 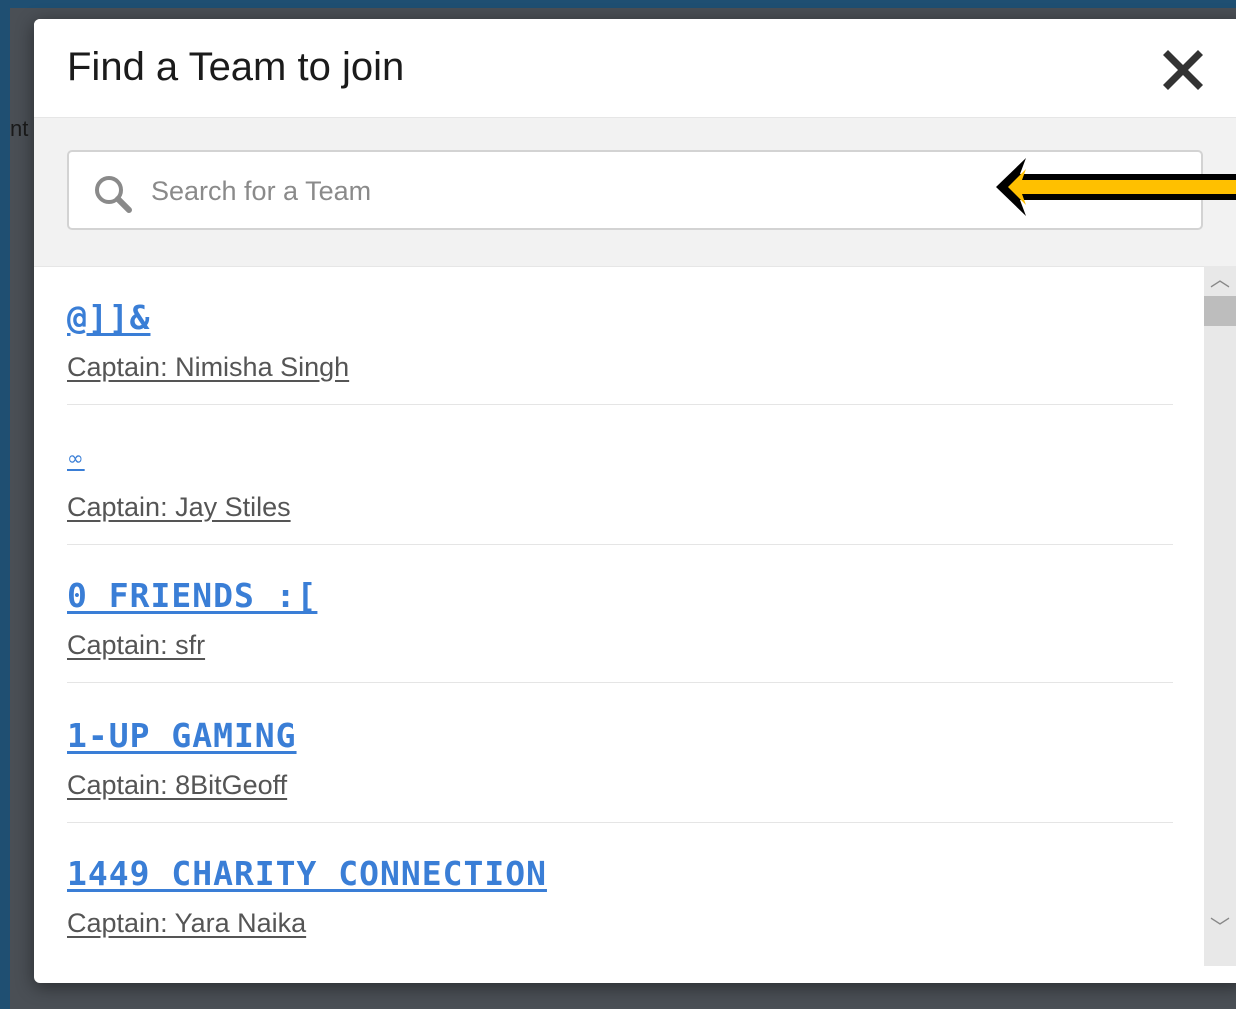 What do you see at coordinates (307, 873) in the screenshot?
I see `team-name-link: 1449 CHARITY CONNECTION` at bounding box center [307, 873].